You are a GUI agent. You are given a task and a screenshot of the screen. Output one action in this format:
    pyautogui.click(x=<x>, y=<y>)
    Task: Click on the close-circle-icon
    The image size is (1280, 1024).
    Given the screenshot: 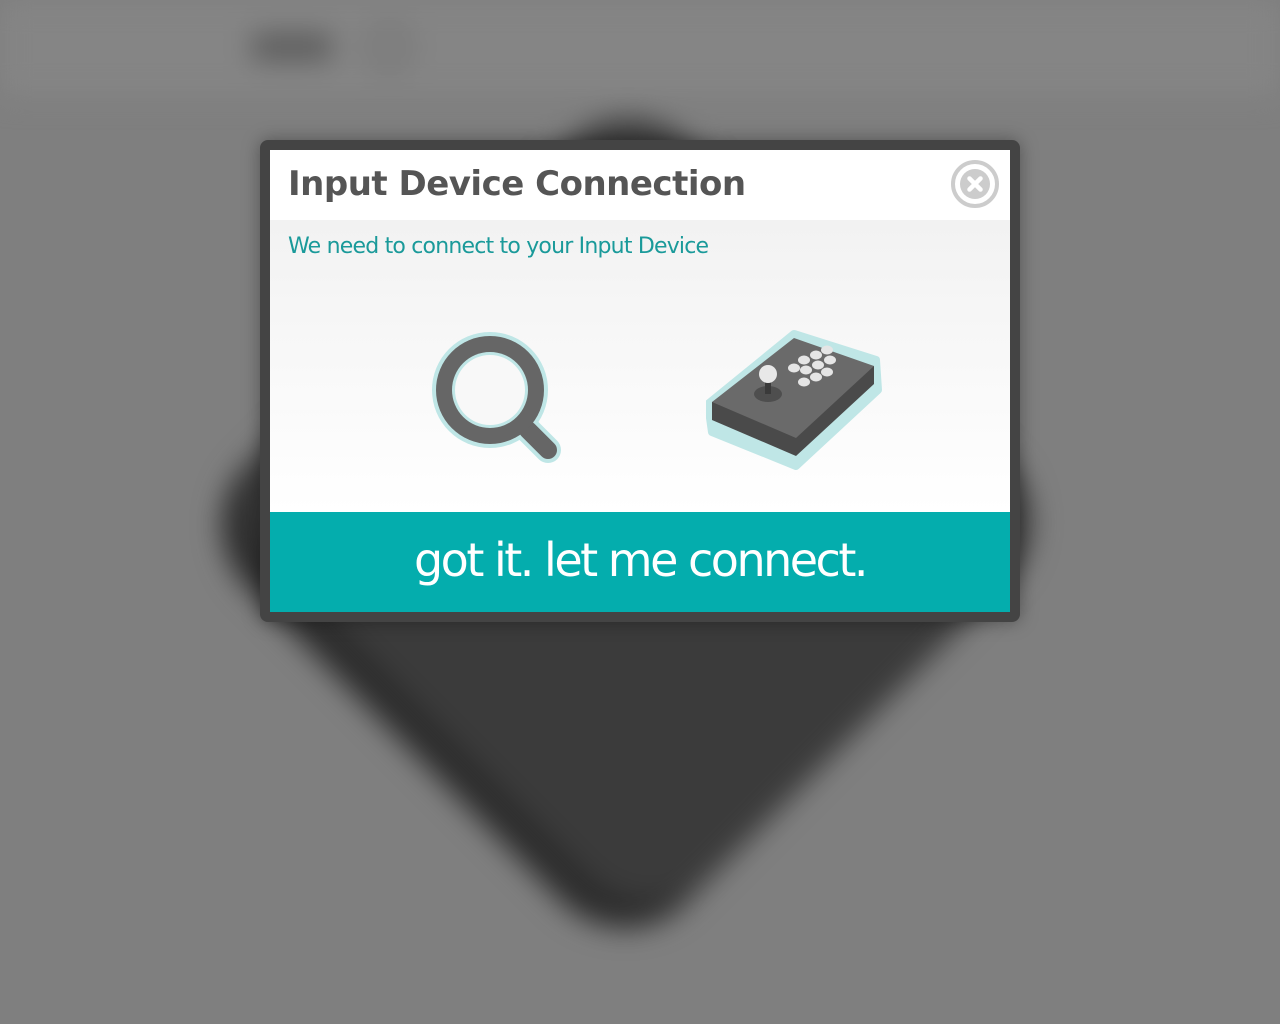 What is the action you would take?
    pyautogui.click(x=975, y=184)
    